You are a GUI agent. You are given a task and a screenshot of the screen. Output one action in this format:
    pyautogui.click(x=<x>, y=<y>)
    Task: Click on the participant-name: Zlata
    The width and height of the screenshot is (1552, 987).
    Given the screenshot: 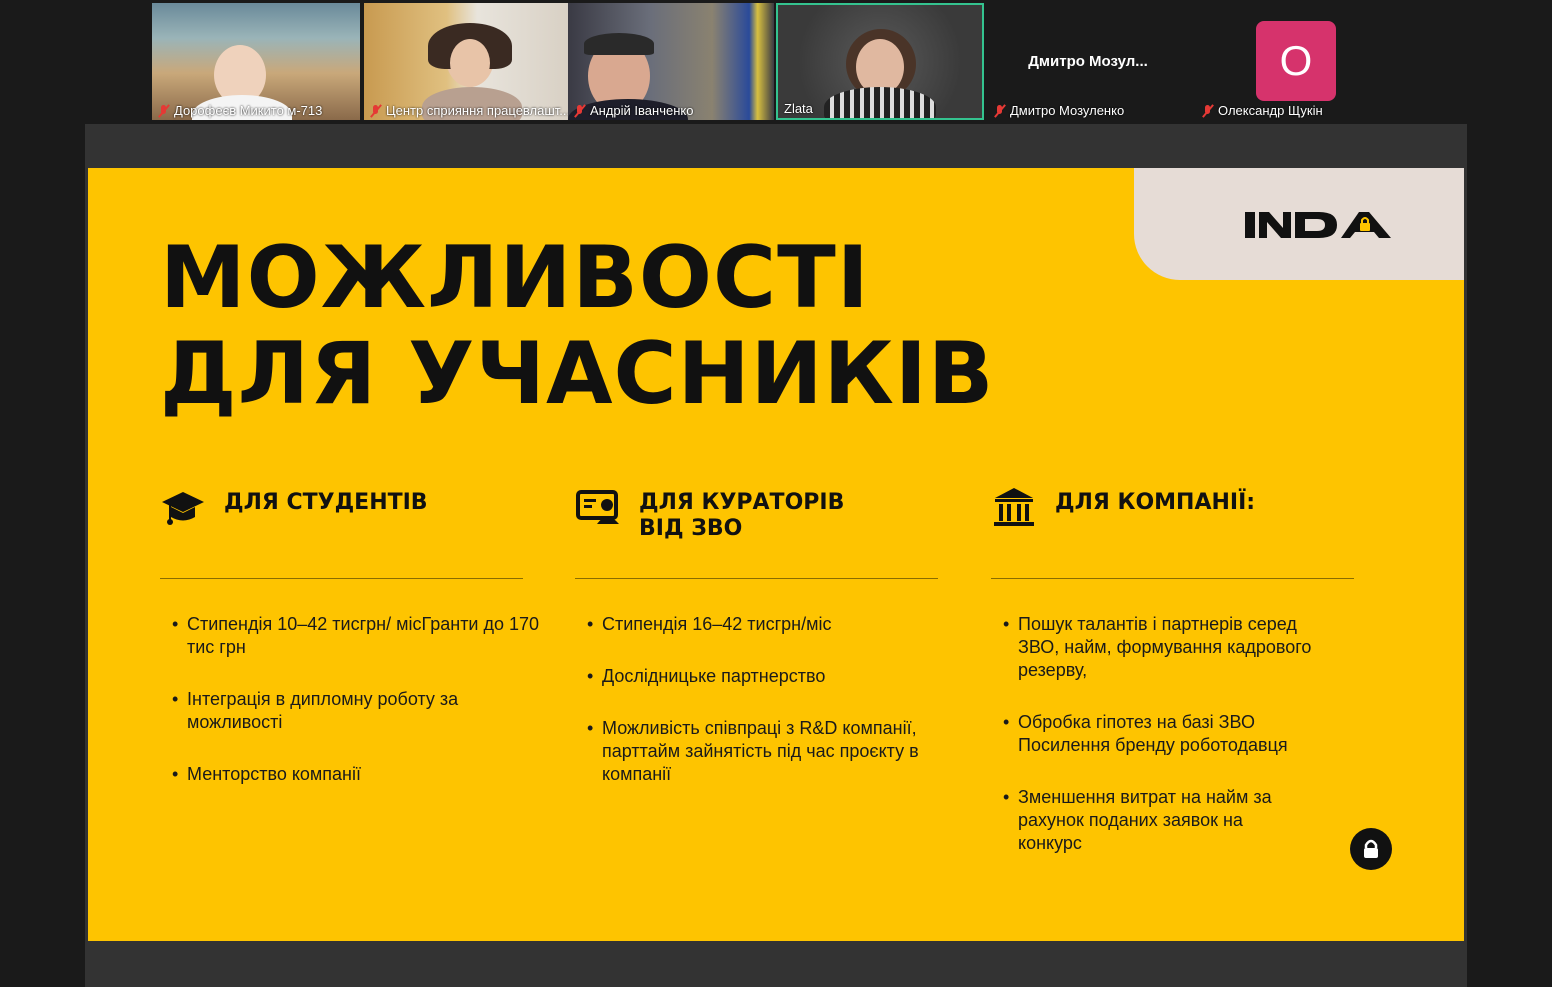 What is the action you would take?
    pyautogui.click(x=798, y=108)
    